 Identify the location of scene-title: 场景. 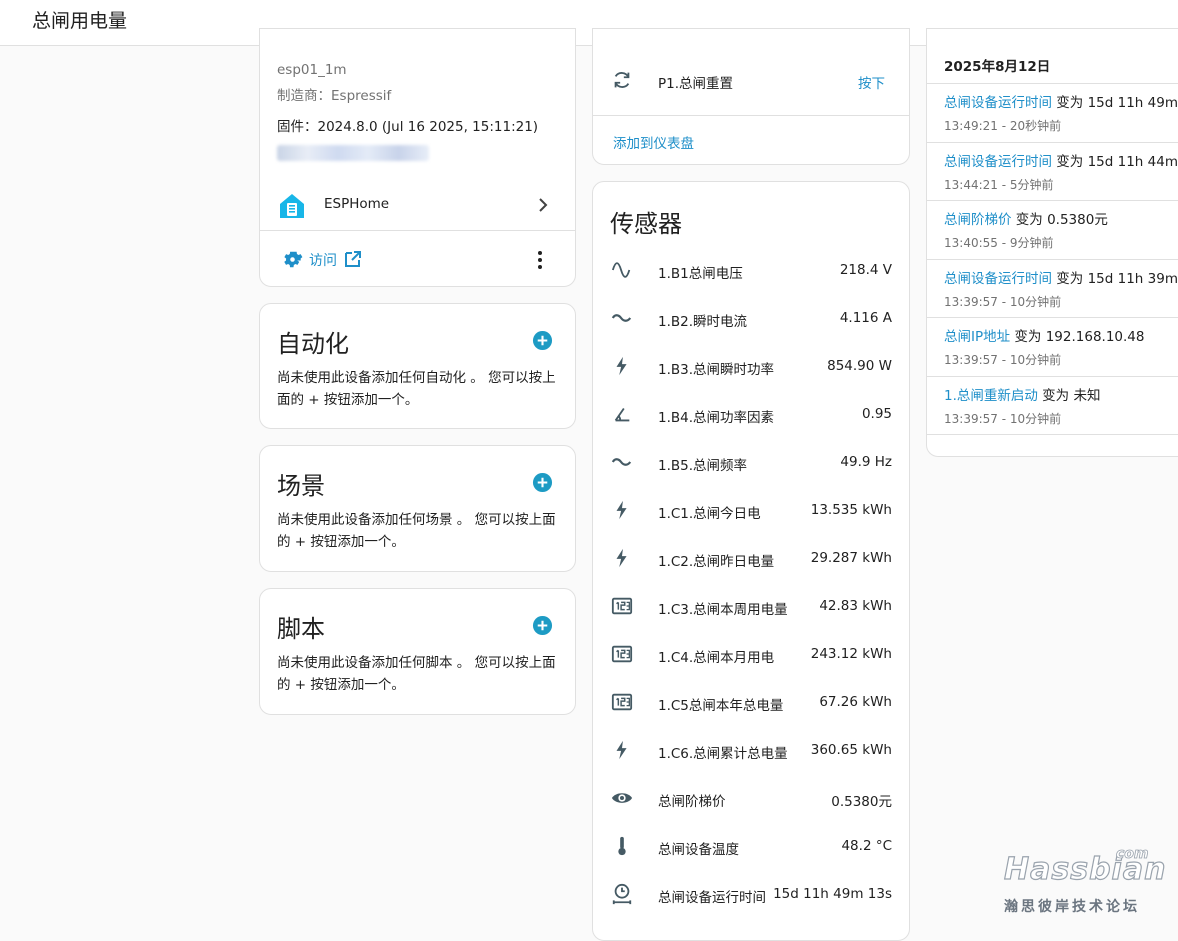
(301, 486).